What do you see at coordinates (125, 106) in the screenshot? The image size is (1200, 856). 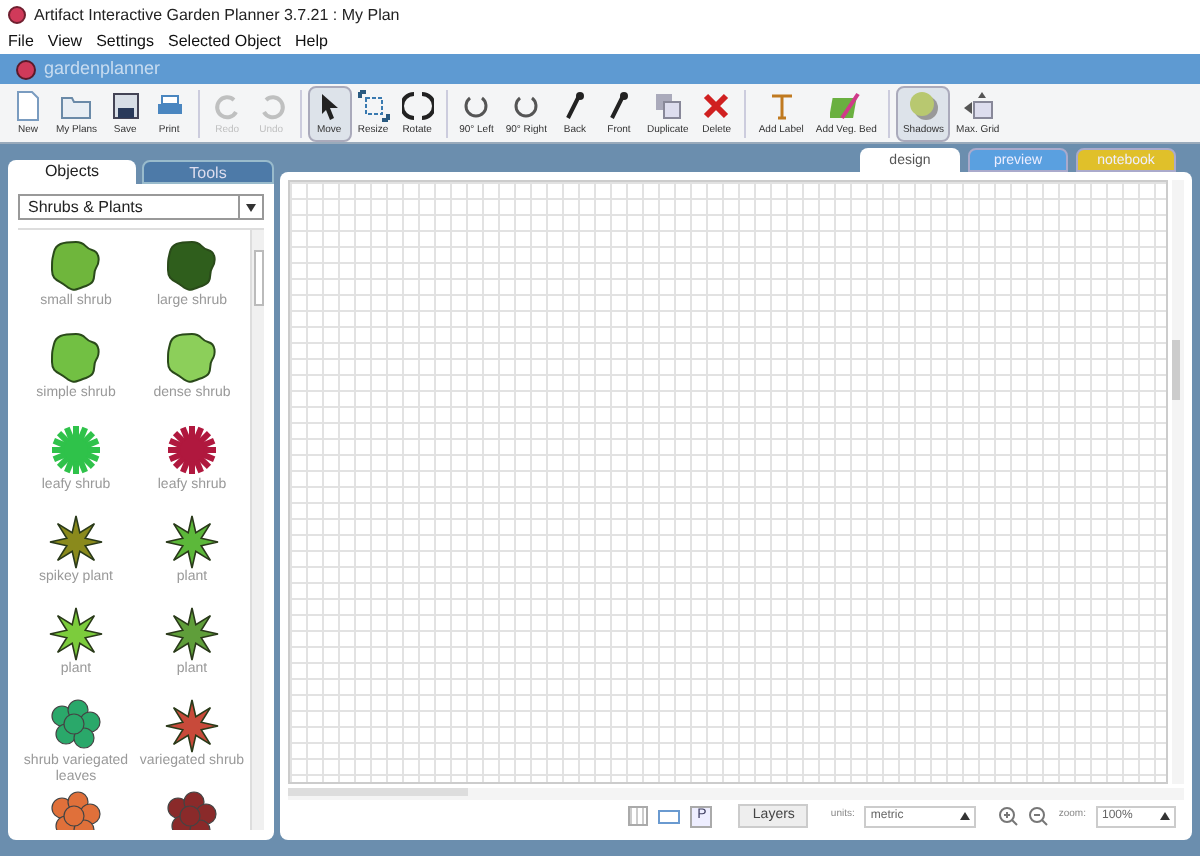 I see `save-icon` at bounding box center [125, 106].